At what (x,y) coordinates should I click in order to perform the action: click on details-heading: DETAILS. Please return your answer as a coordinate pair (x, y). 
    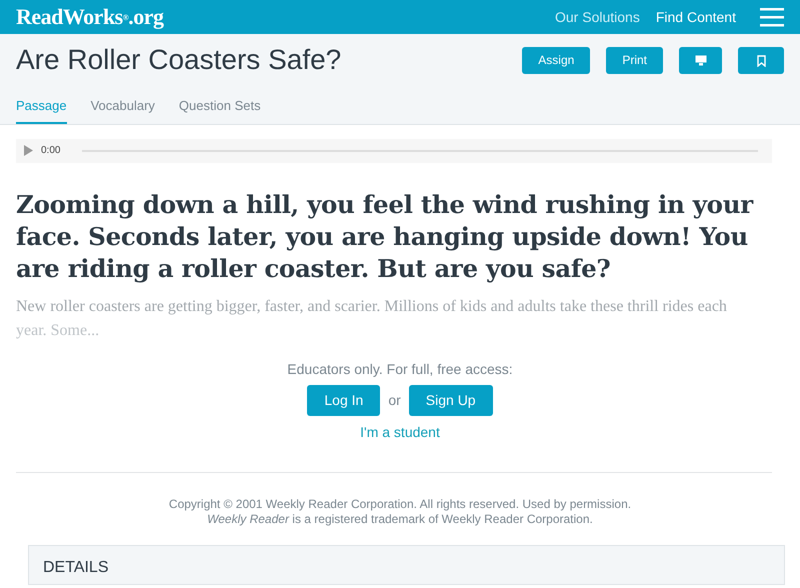
    Looking at the image, I should click on (76, 568).